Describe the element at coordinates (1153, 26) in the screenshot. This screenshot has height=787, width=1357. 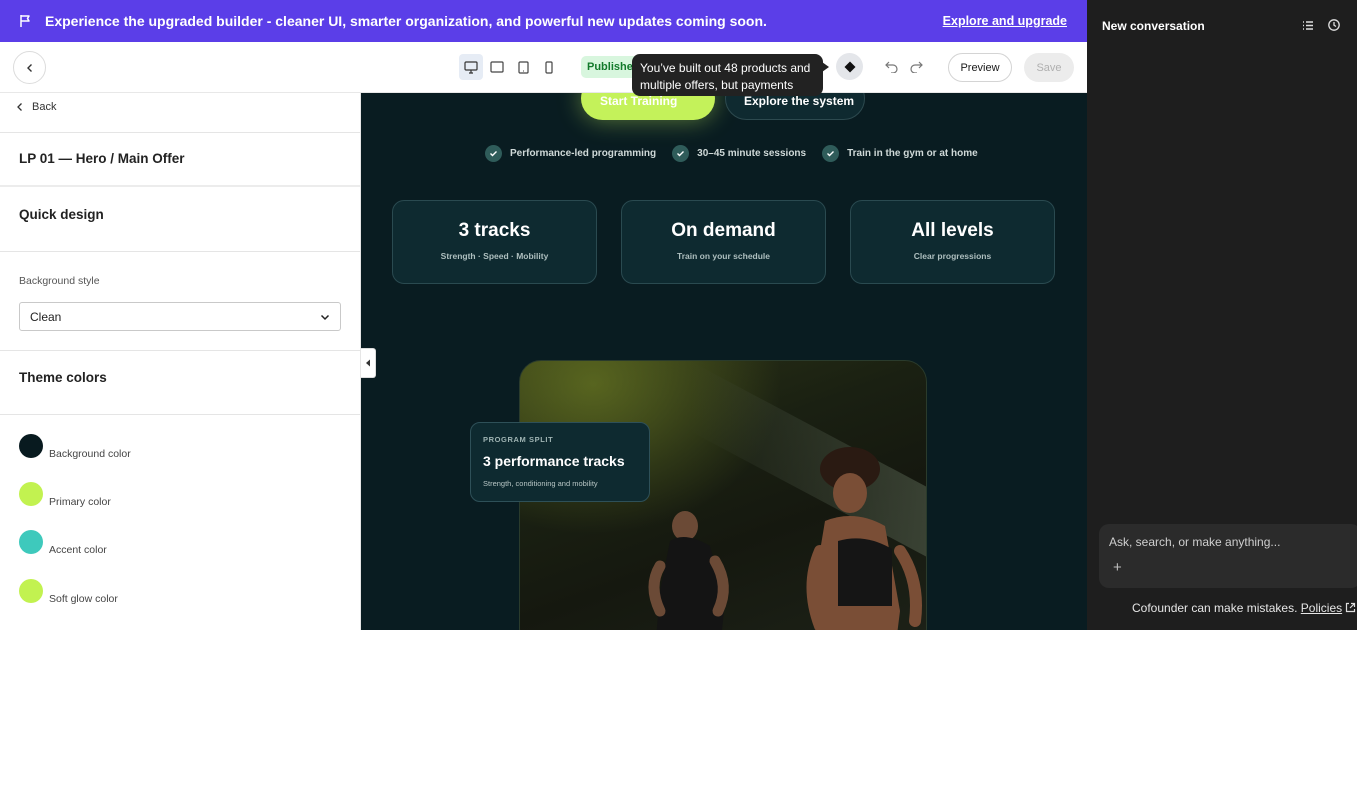
I see `chat-title: New conversation` at that location.